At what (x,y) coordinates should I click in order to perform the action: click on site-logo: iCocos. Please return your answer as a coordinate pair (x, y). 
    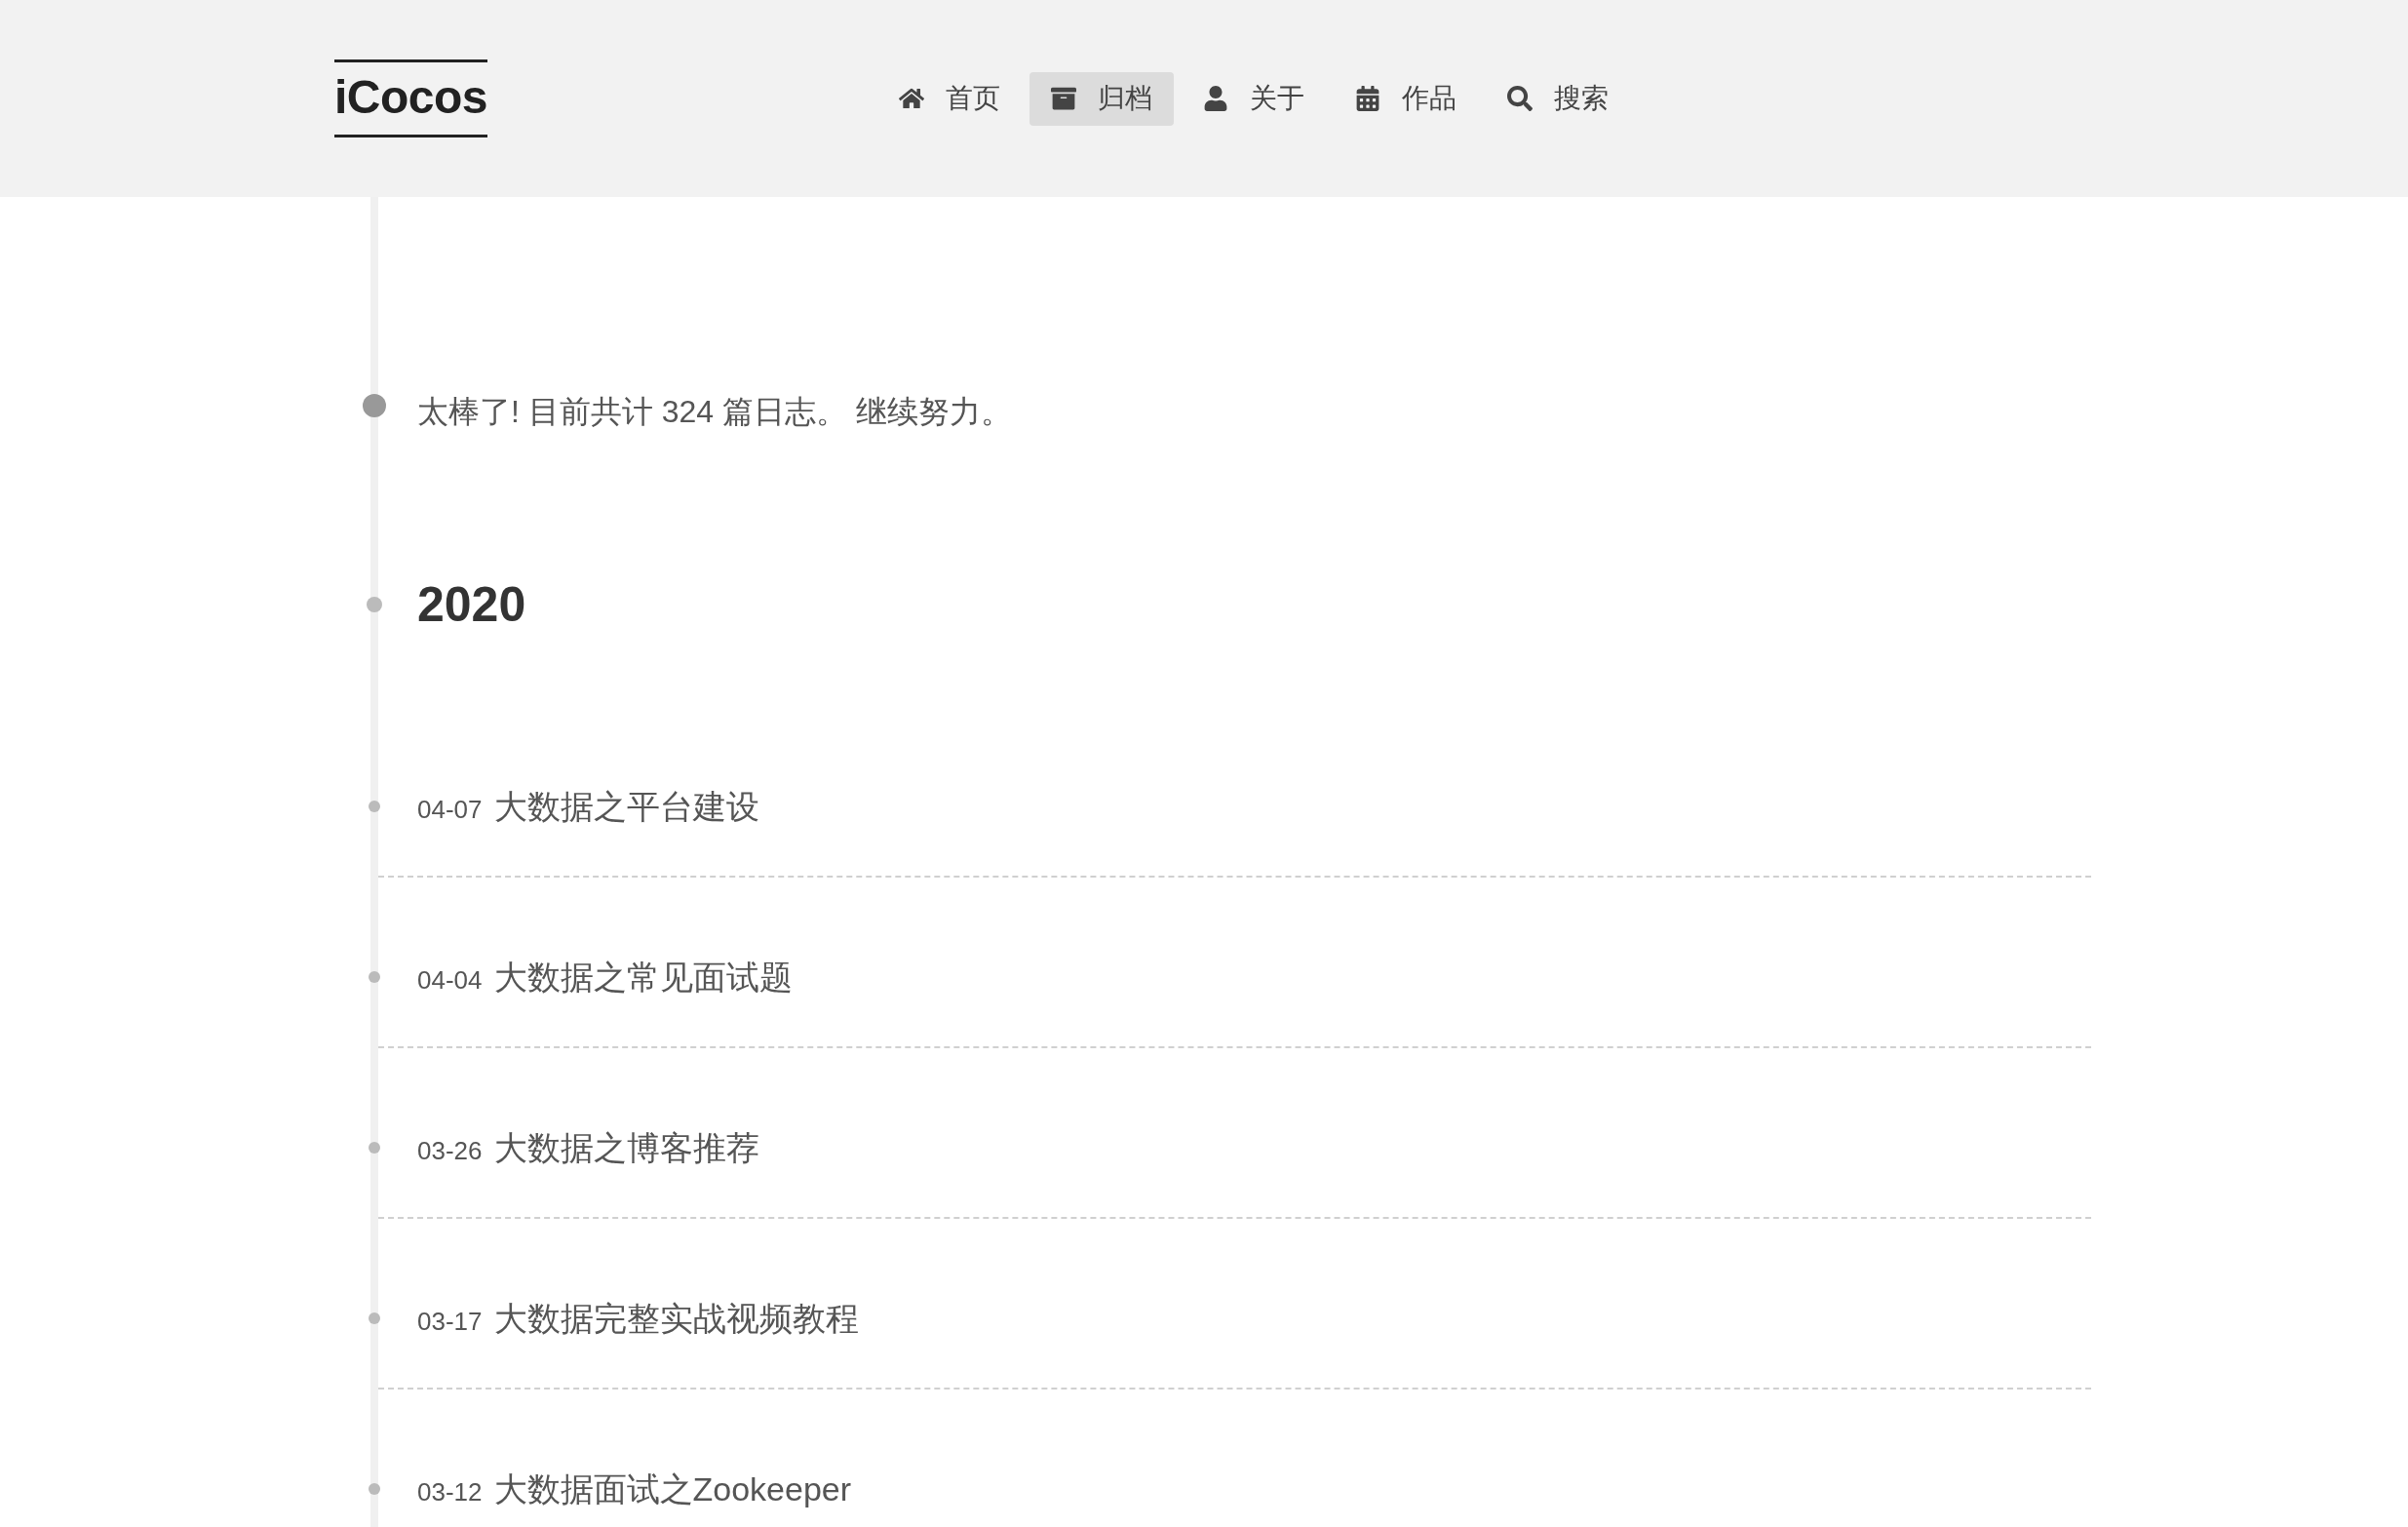
    Looking at the image, I should click on (411, 98).